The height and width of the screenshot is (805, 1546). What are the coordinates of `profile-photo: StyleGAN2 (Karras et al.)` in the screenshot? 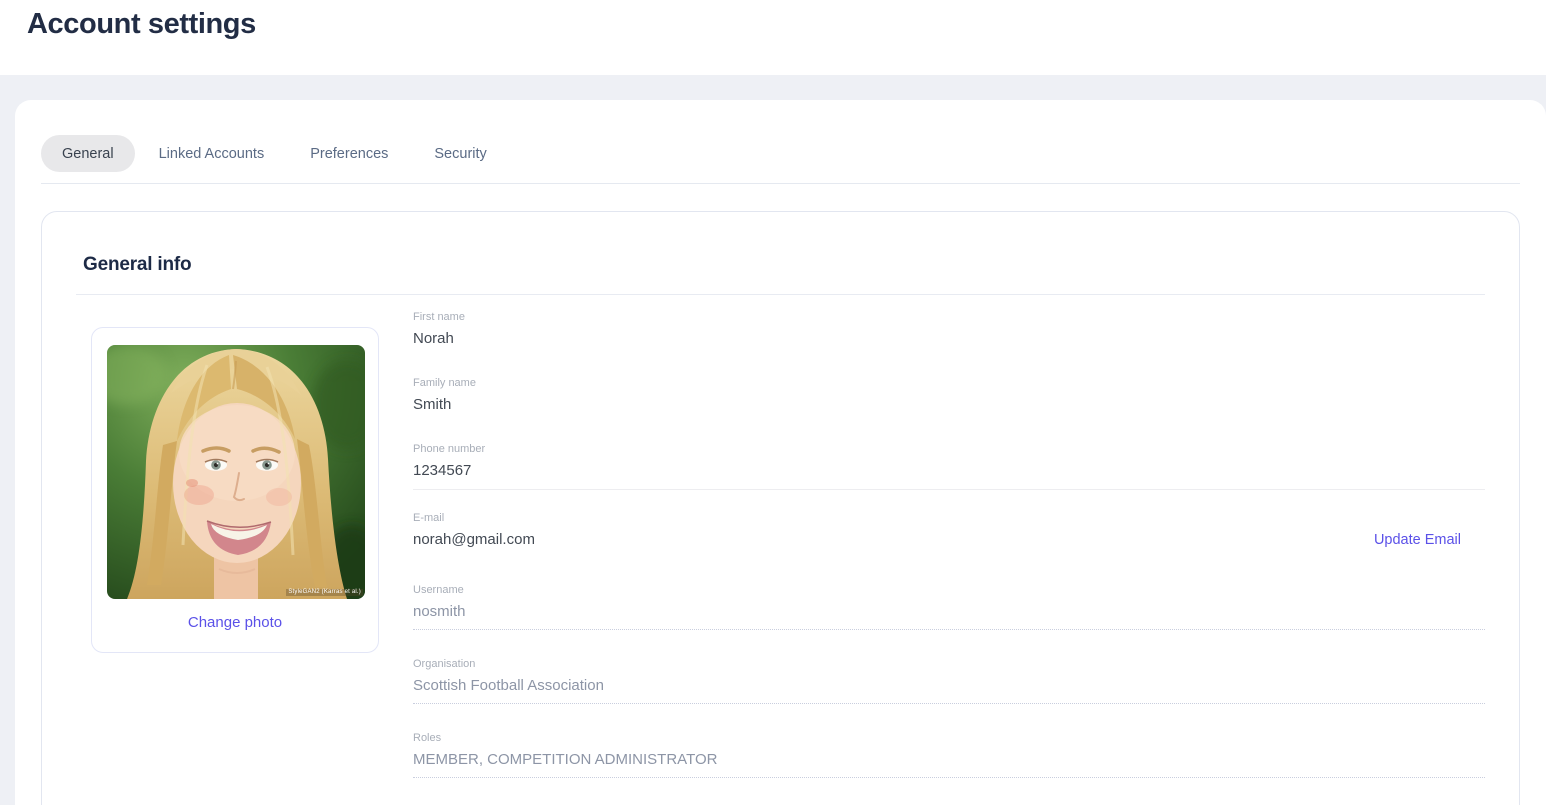 It's located at (236, 472).